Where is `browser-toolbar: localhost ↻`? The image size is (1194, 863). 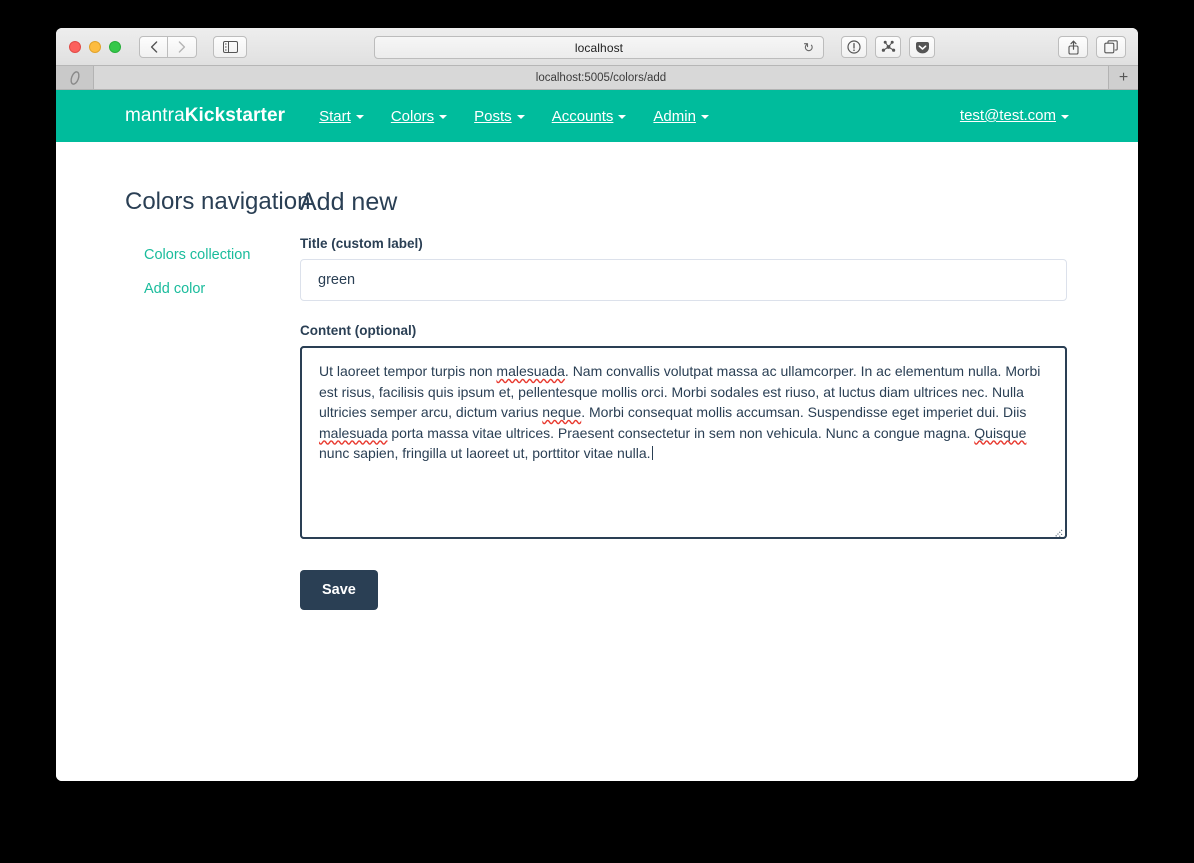
browser-toolbar: localhost ↻ is located at coordinates (597, 47).